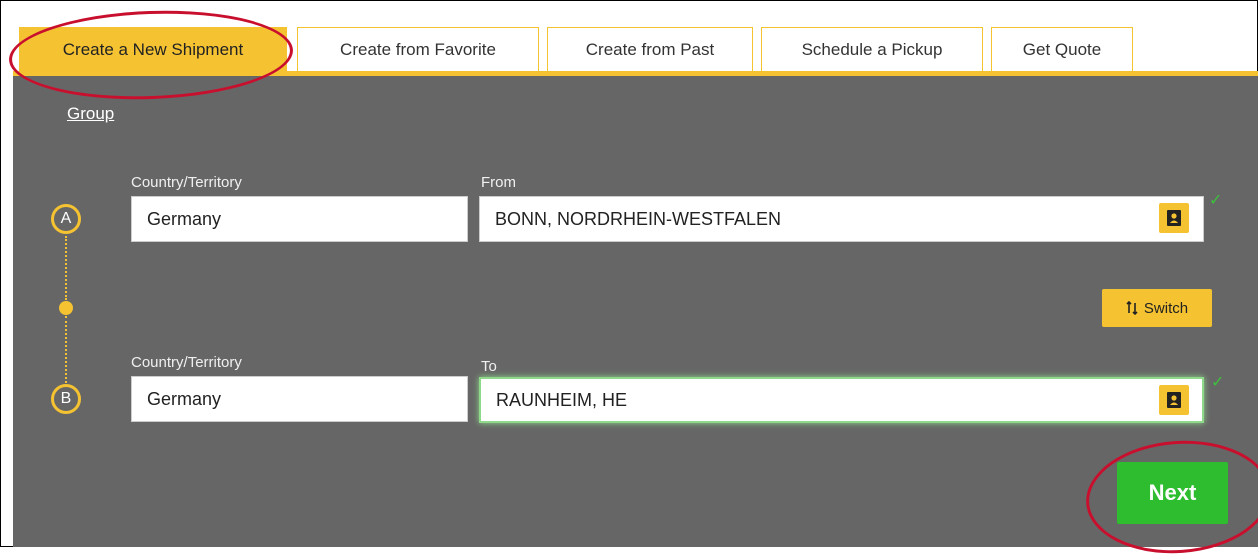  Describe the element at coordinates (841, 219) in the screenshot. I see `origin-city-field: BONN, NORDRHEIN-WESTFALEN` at that location.